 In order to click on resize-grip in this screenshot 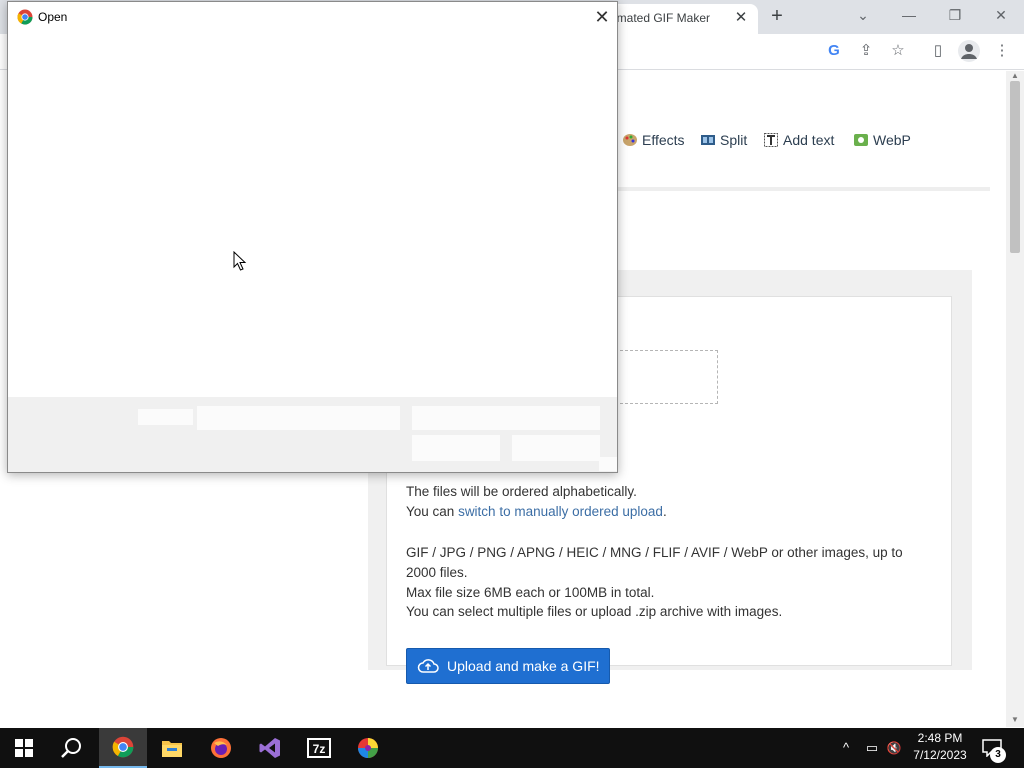, I will do `click(608, 464)`.